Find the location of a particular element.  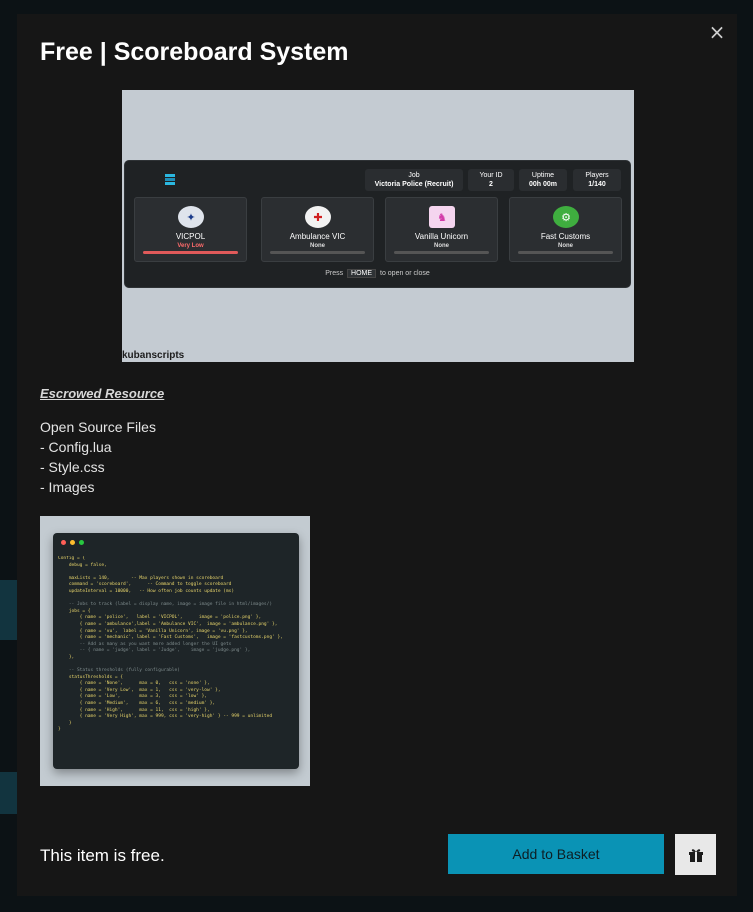

fast-customs-icon: ⚙ is located at coordinates (566, 217).